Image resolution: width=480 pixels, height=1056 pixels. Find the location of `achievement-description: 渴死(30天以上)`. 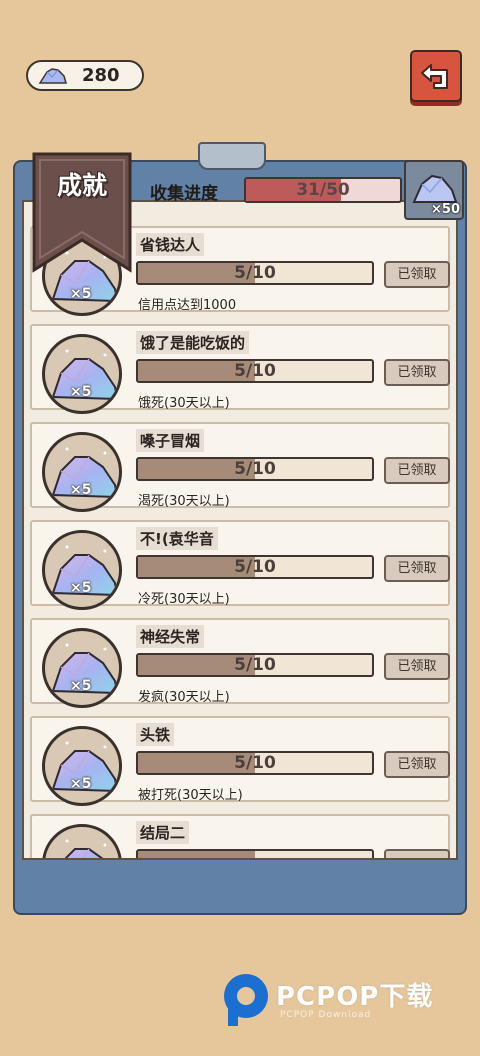

achievement-description: 渴死(30天以上) is located at coordinates (184, 501).